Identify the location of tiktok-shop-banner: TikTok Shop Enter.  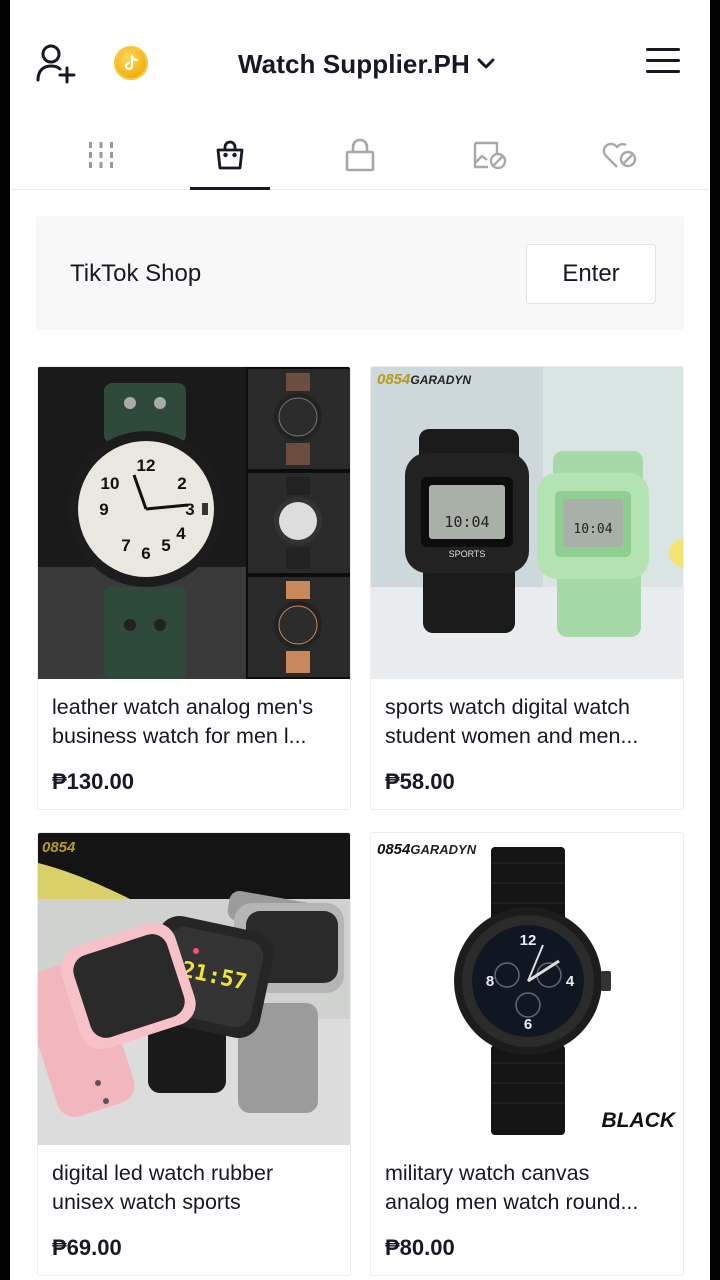
(360, 273).